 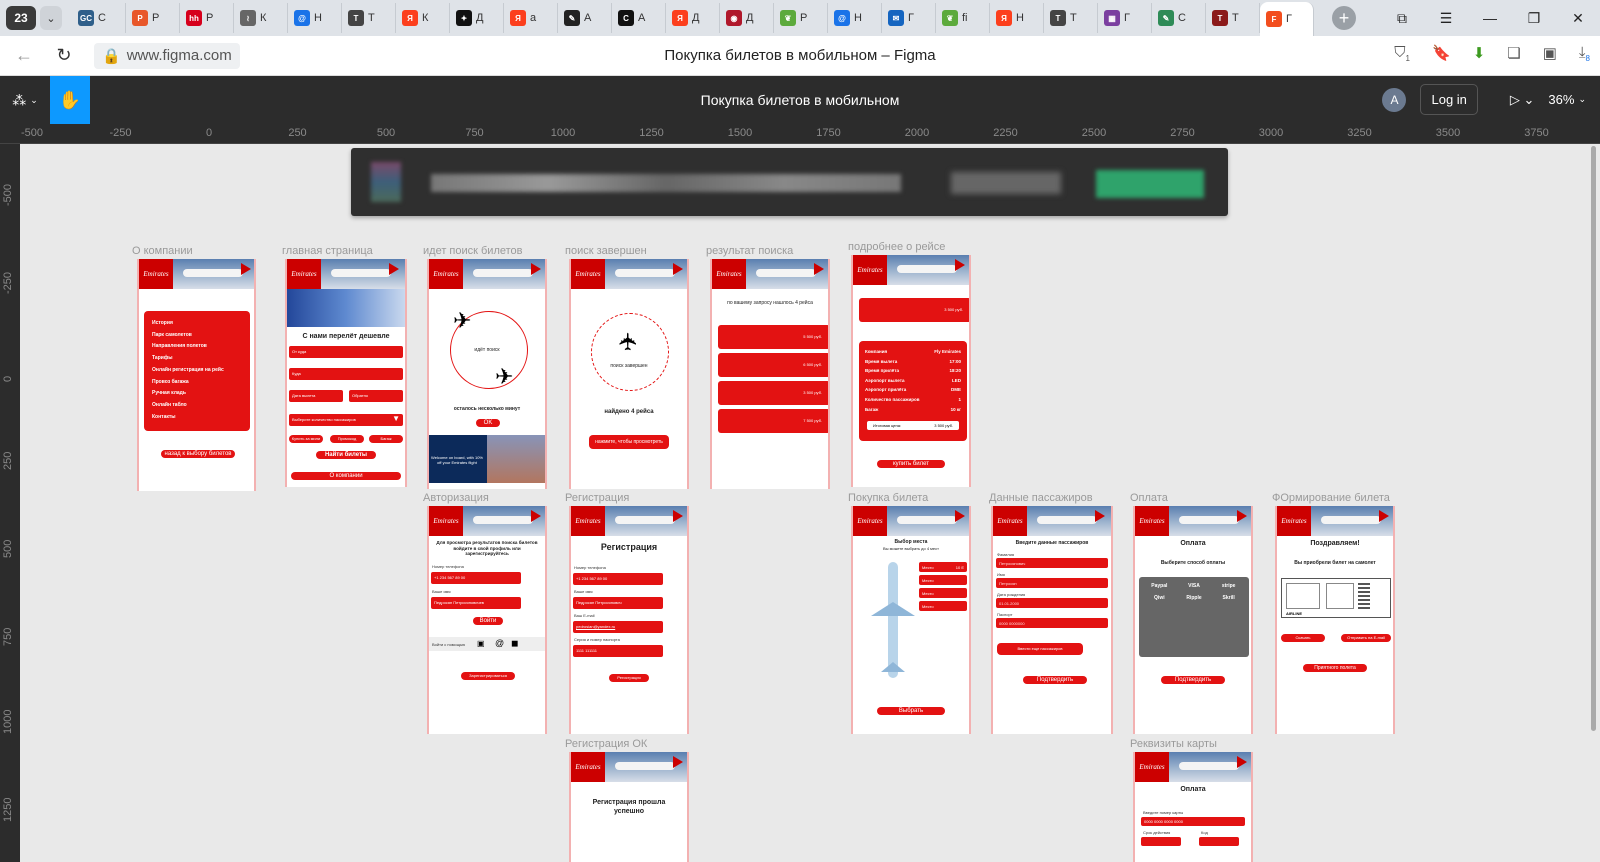 What do you see at coordinates (1228, 598) in the screenshot?
I see `payment-method-logo: Skrill` at bounding box center [1228, 598].